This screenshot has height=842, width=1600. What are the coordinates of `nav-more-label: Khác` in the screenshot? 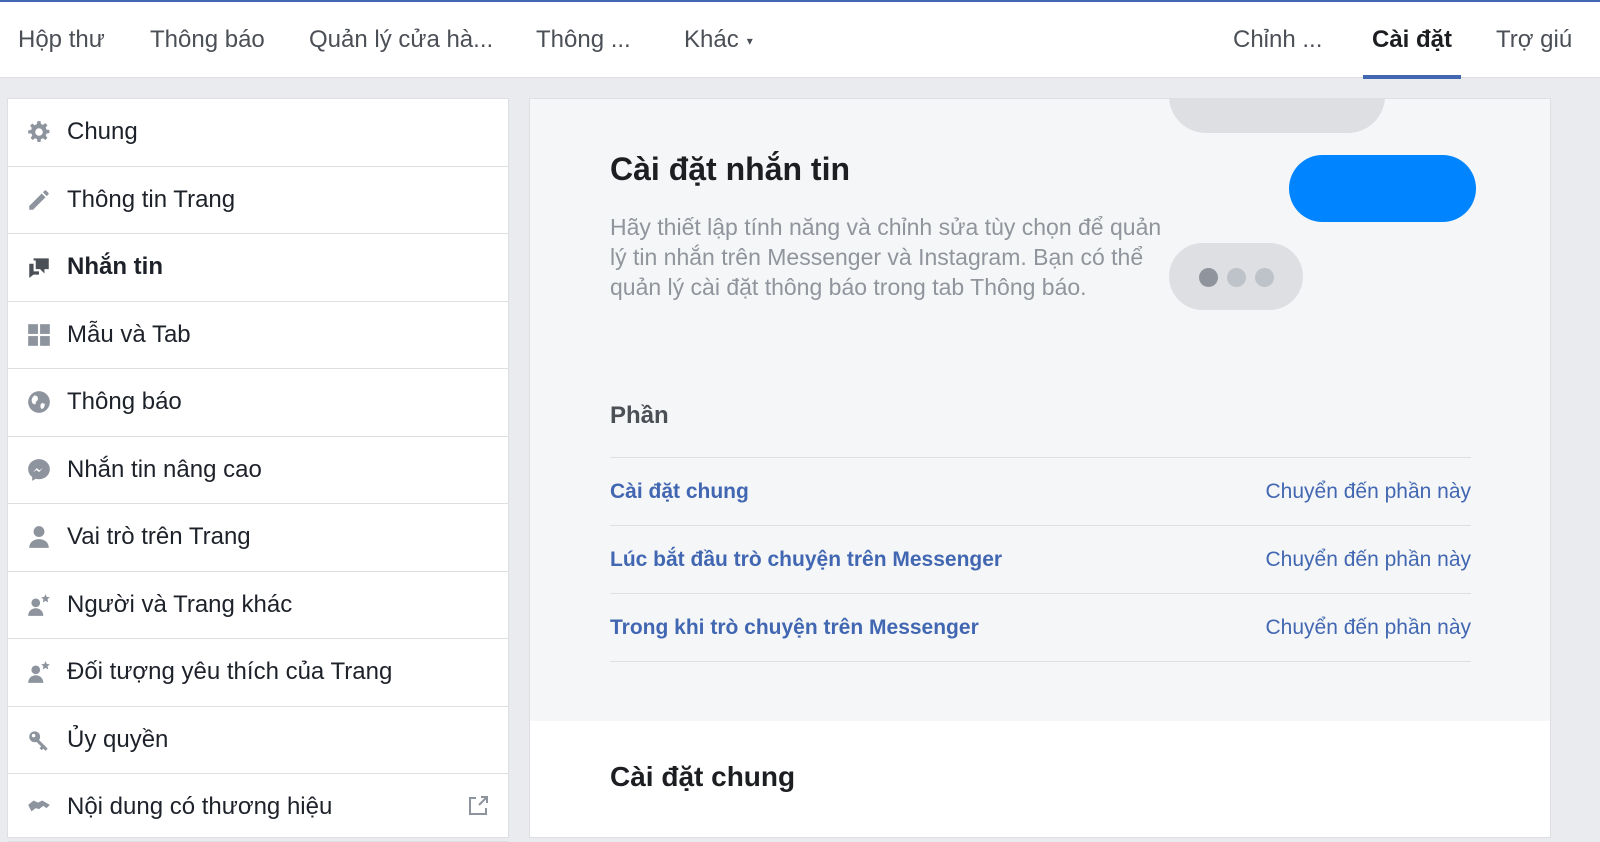 It's located at (711, 39).